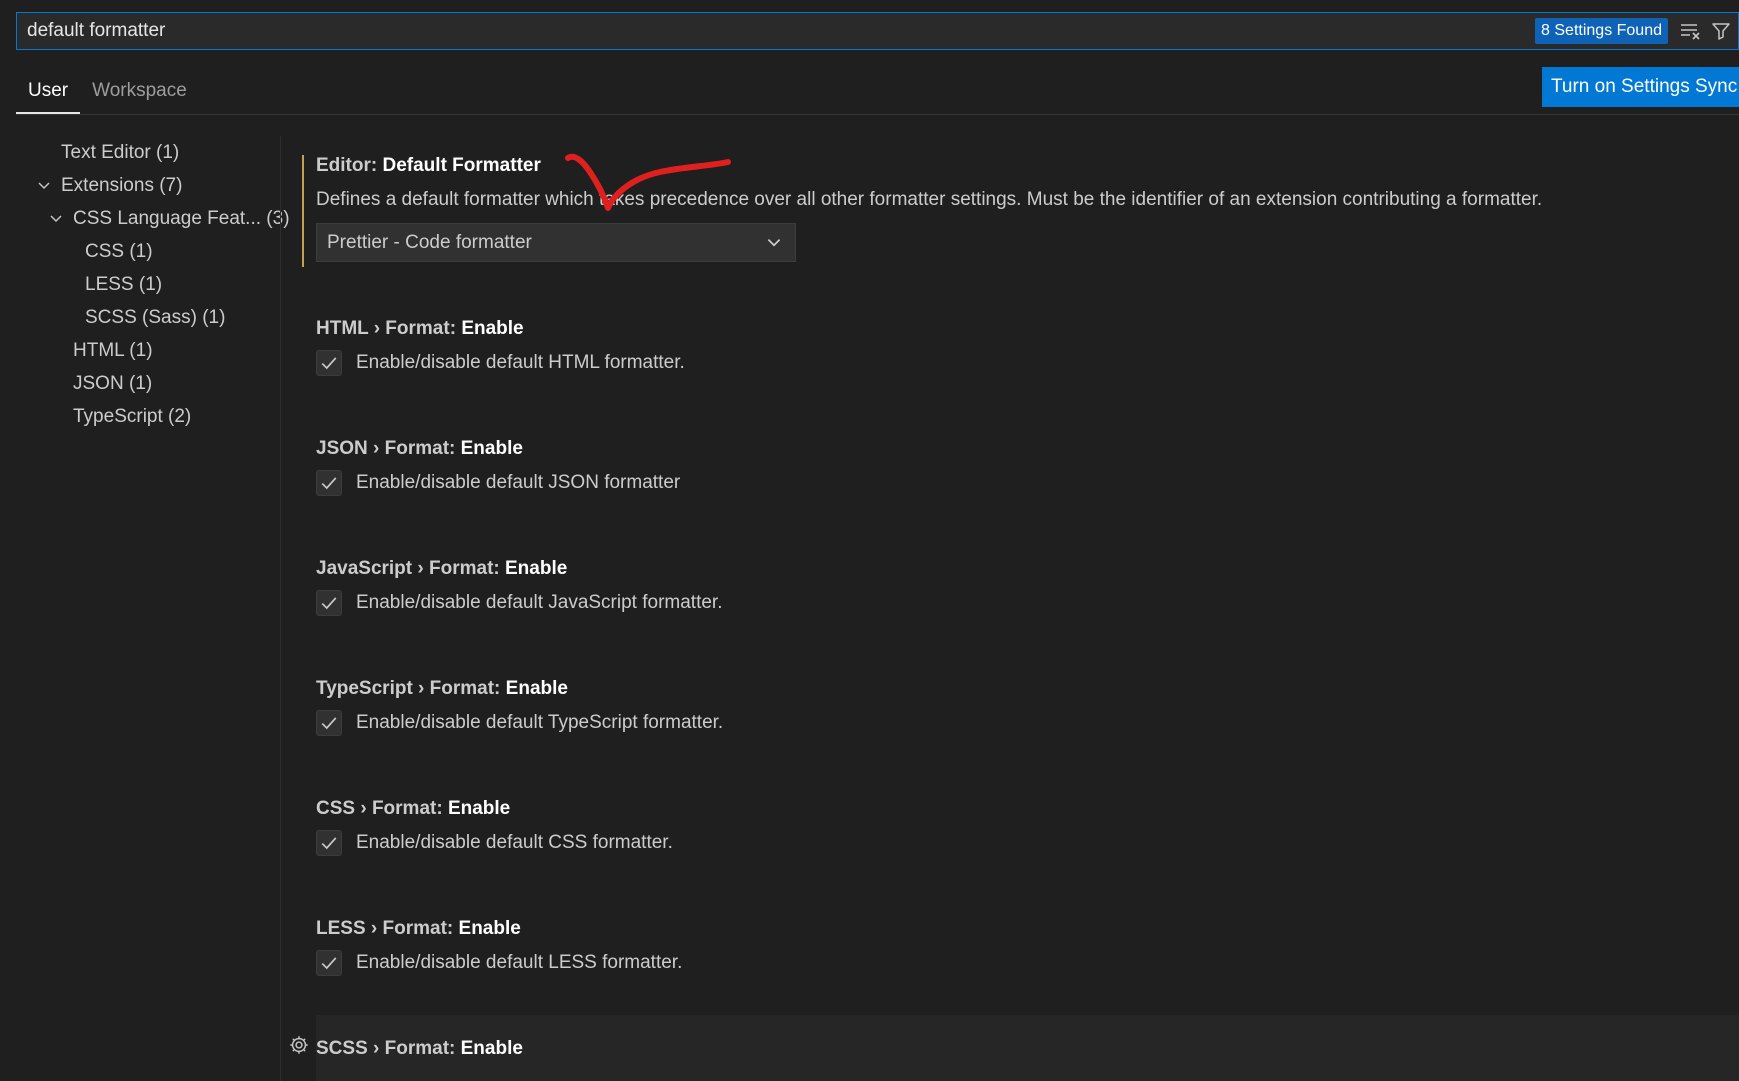  What do you see at coordinates (1027, 963) in the screenshot?
I see `checkbox-row: Enable/disable default LESS formatter.` at bounding box center [1027, 963].